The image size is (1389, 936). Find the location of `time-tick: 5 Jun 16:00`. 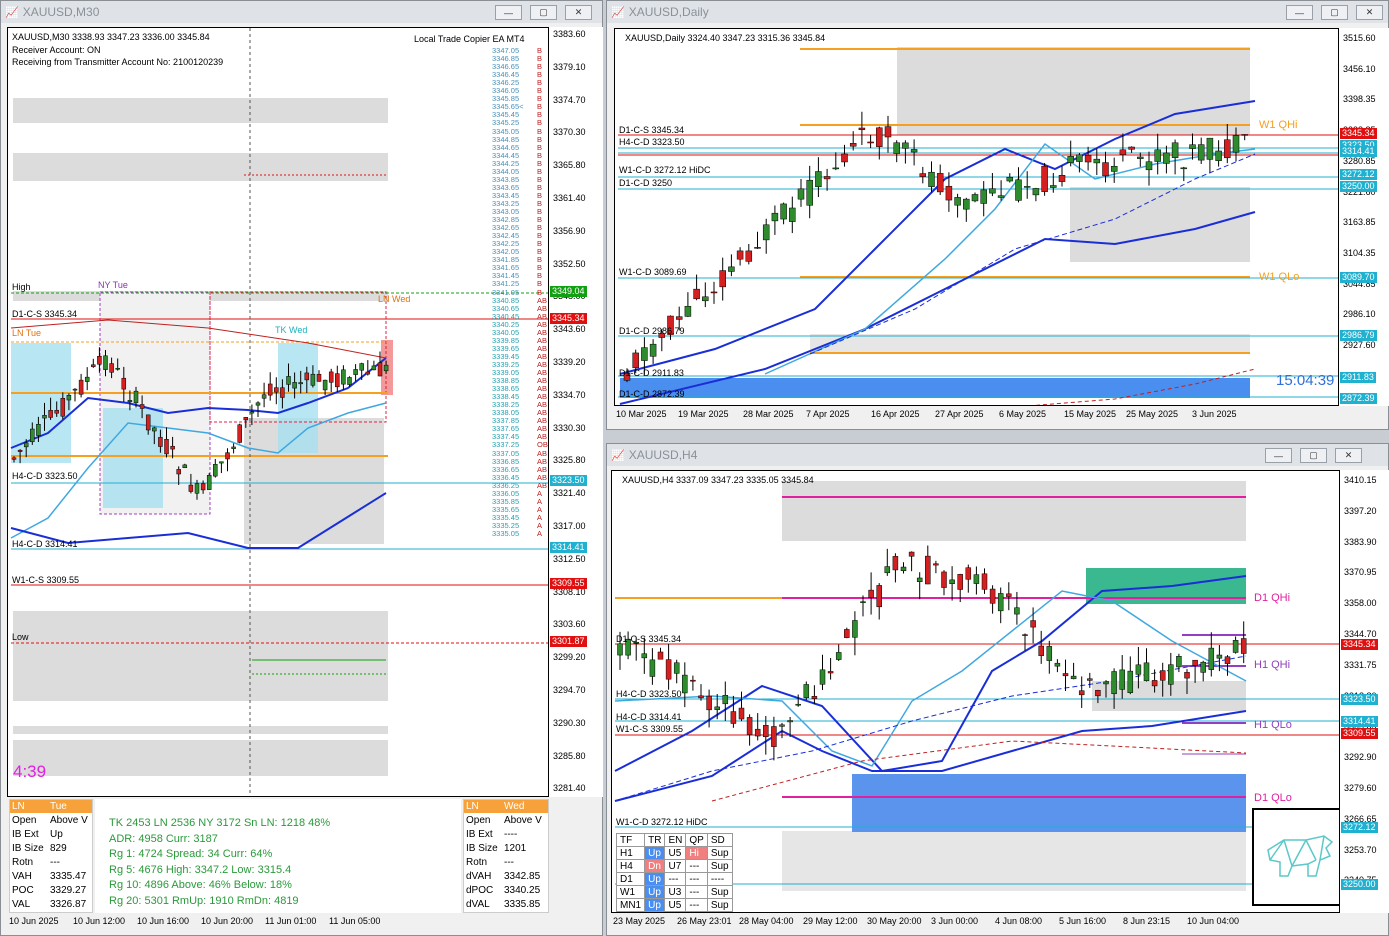

time-tick: 5 Jun 16:00 is located at coordinates (1083, 921).